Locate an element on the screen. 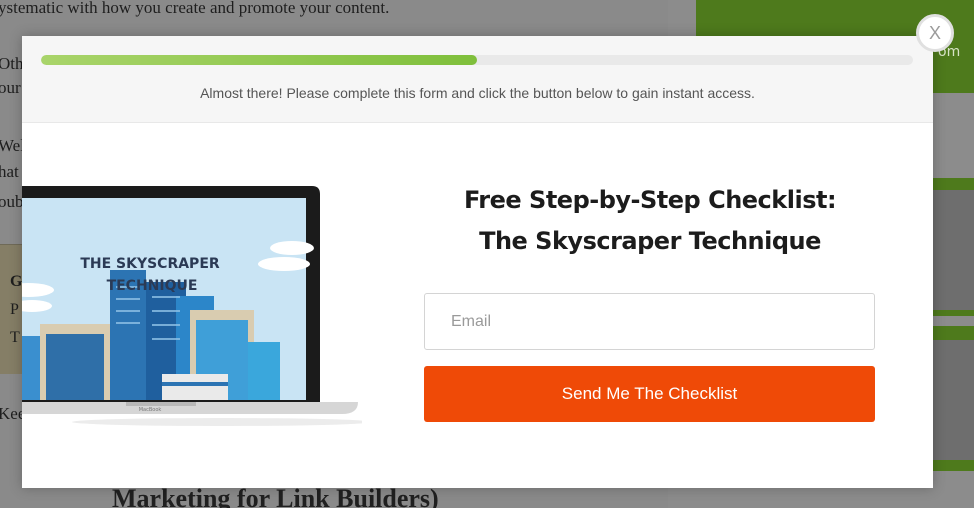  article-text-line: hat is located at coordinates (9, 171).